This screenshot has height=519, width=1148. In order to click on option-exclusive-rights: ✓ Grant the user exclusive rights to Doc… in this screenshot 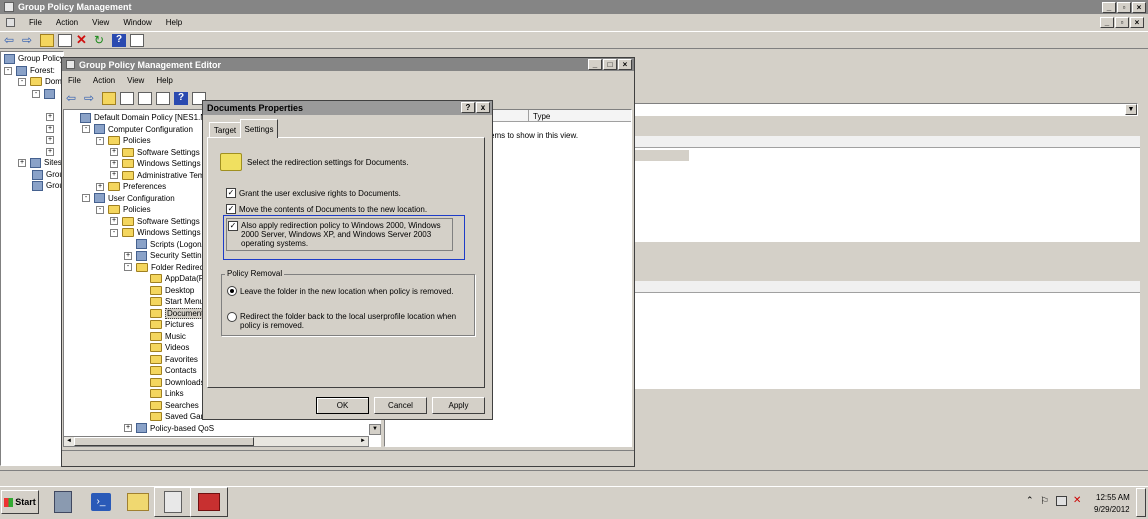, I will do `click(313, 193)`.